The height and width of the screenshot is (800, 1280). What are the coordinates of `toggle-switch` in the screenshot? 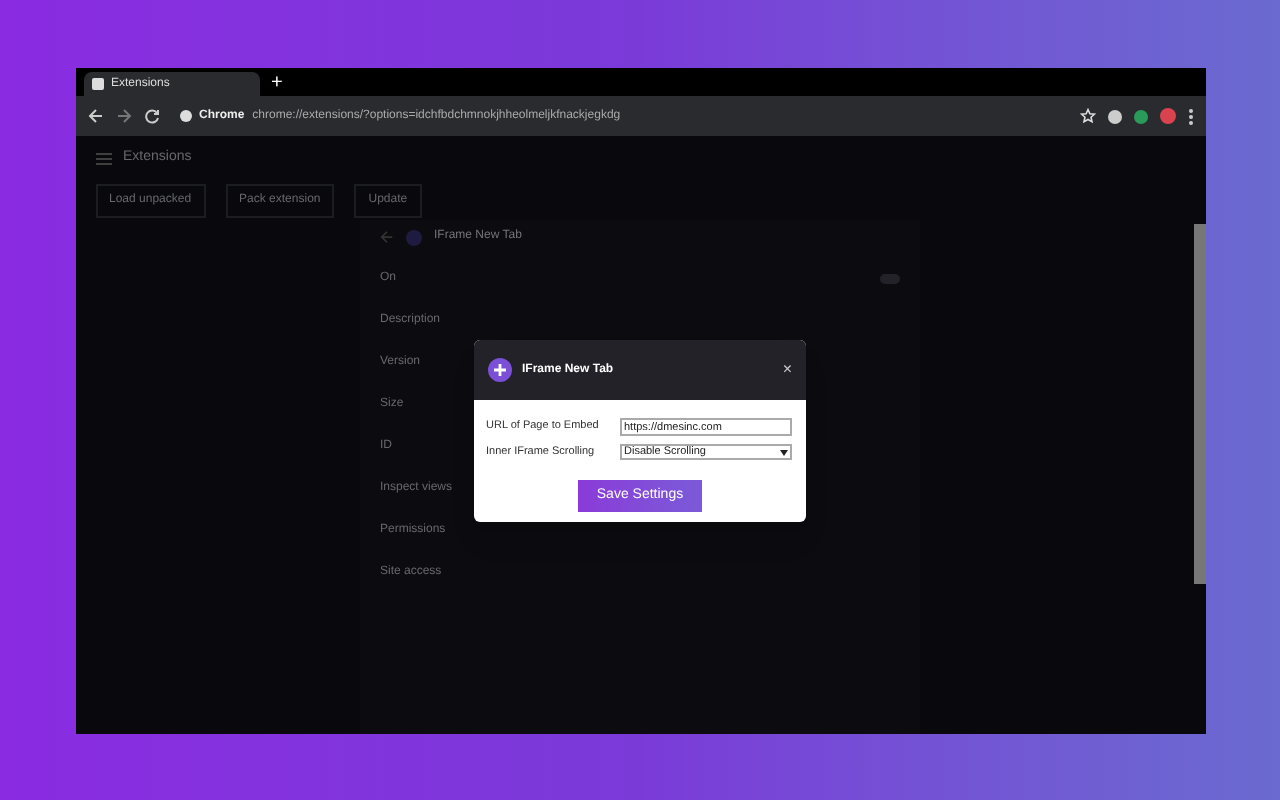 It's located at (890, 279).